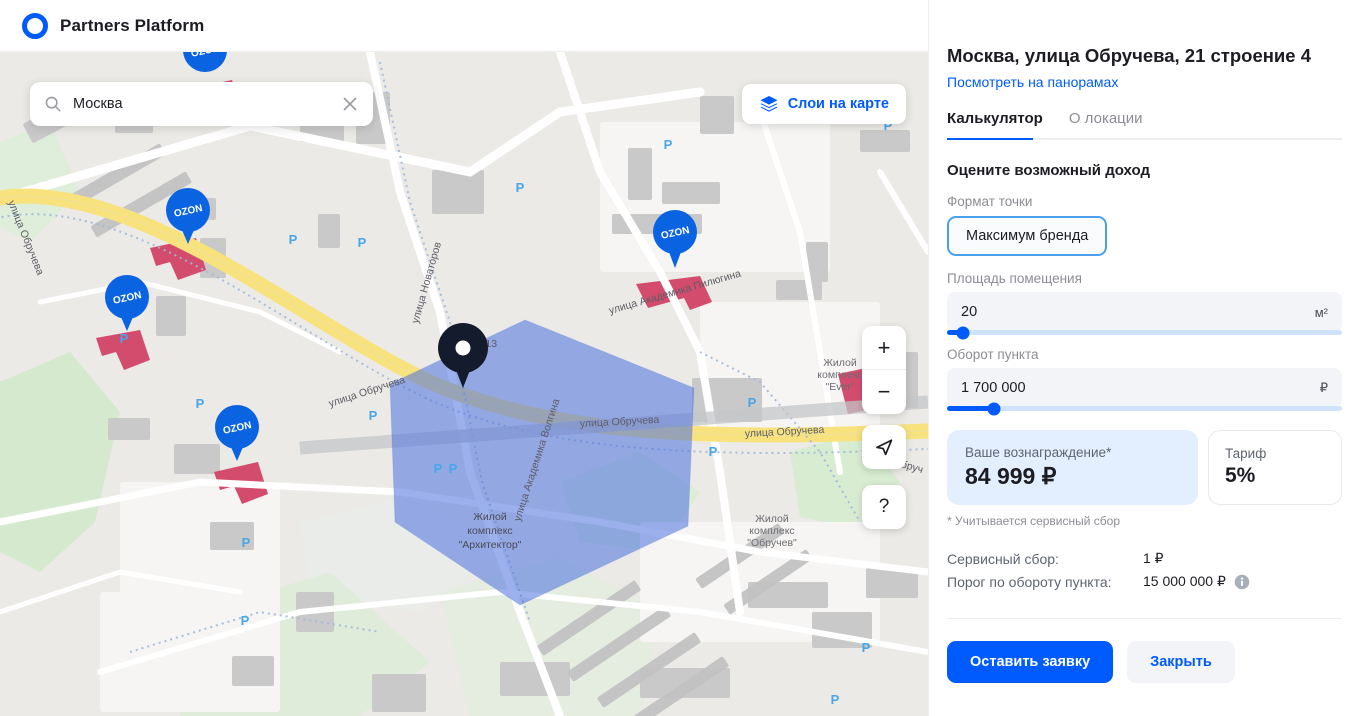 This screenshot has width=1360, height=716. I want to click on turnover-unit: ₽, so click(1323, 388).